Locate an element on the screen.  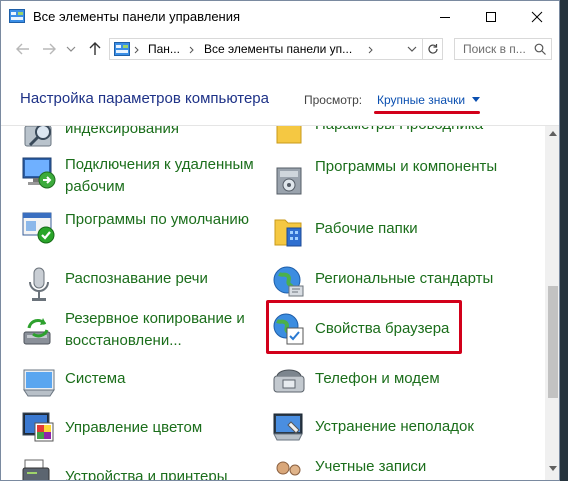
item-label: Программы по умолчанию is located at coordinates (157, 219).